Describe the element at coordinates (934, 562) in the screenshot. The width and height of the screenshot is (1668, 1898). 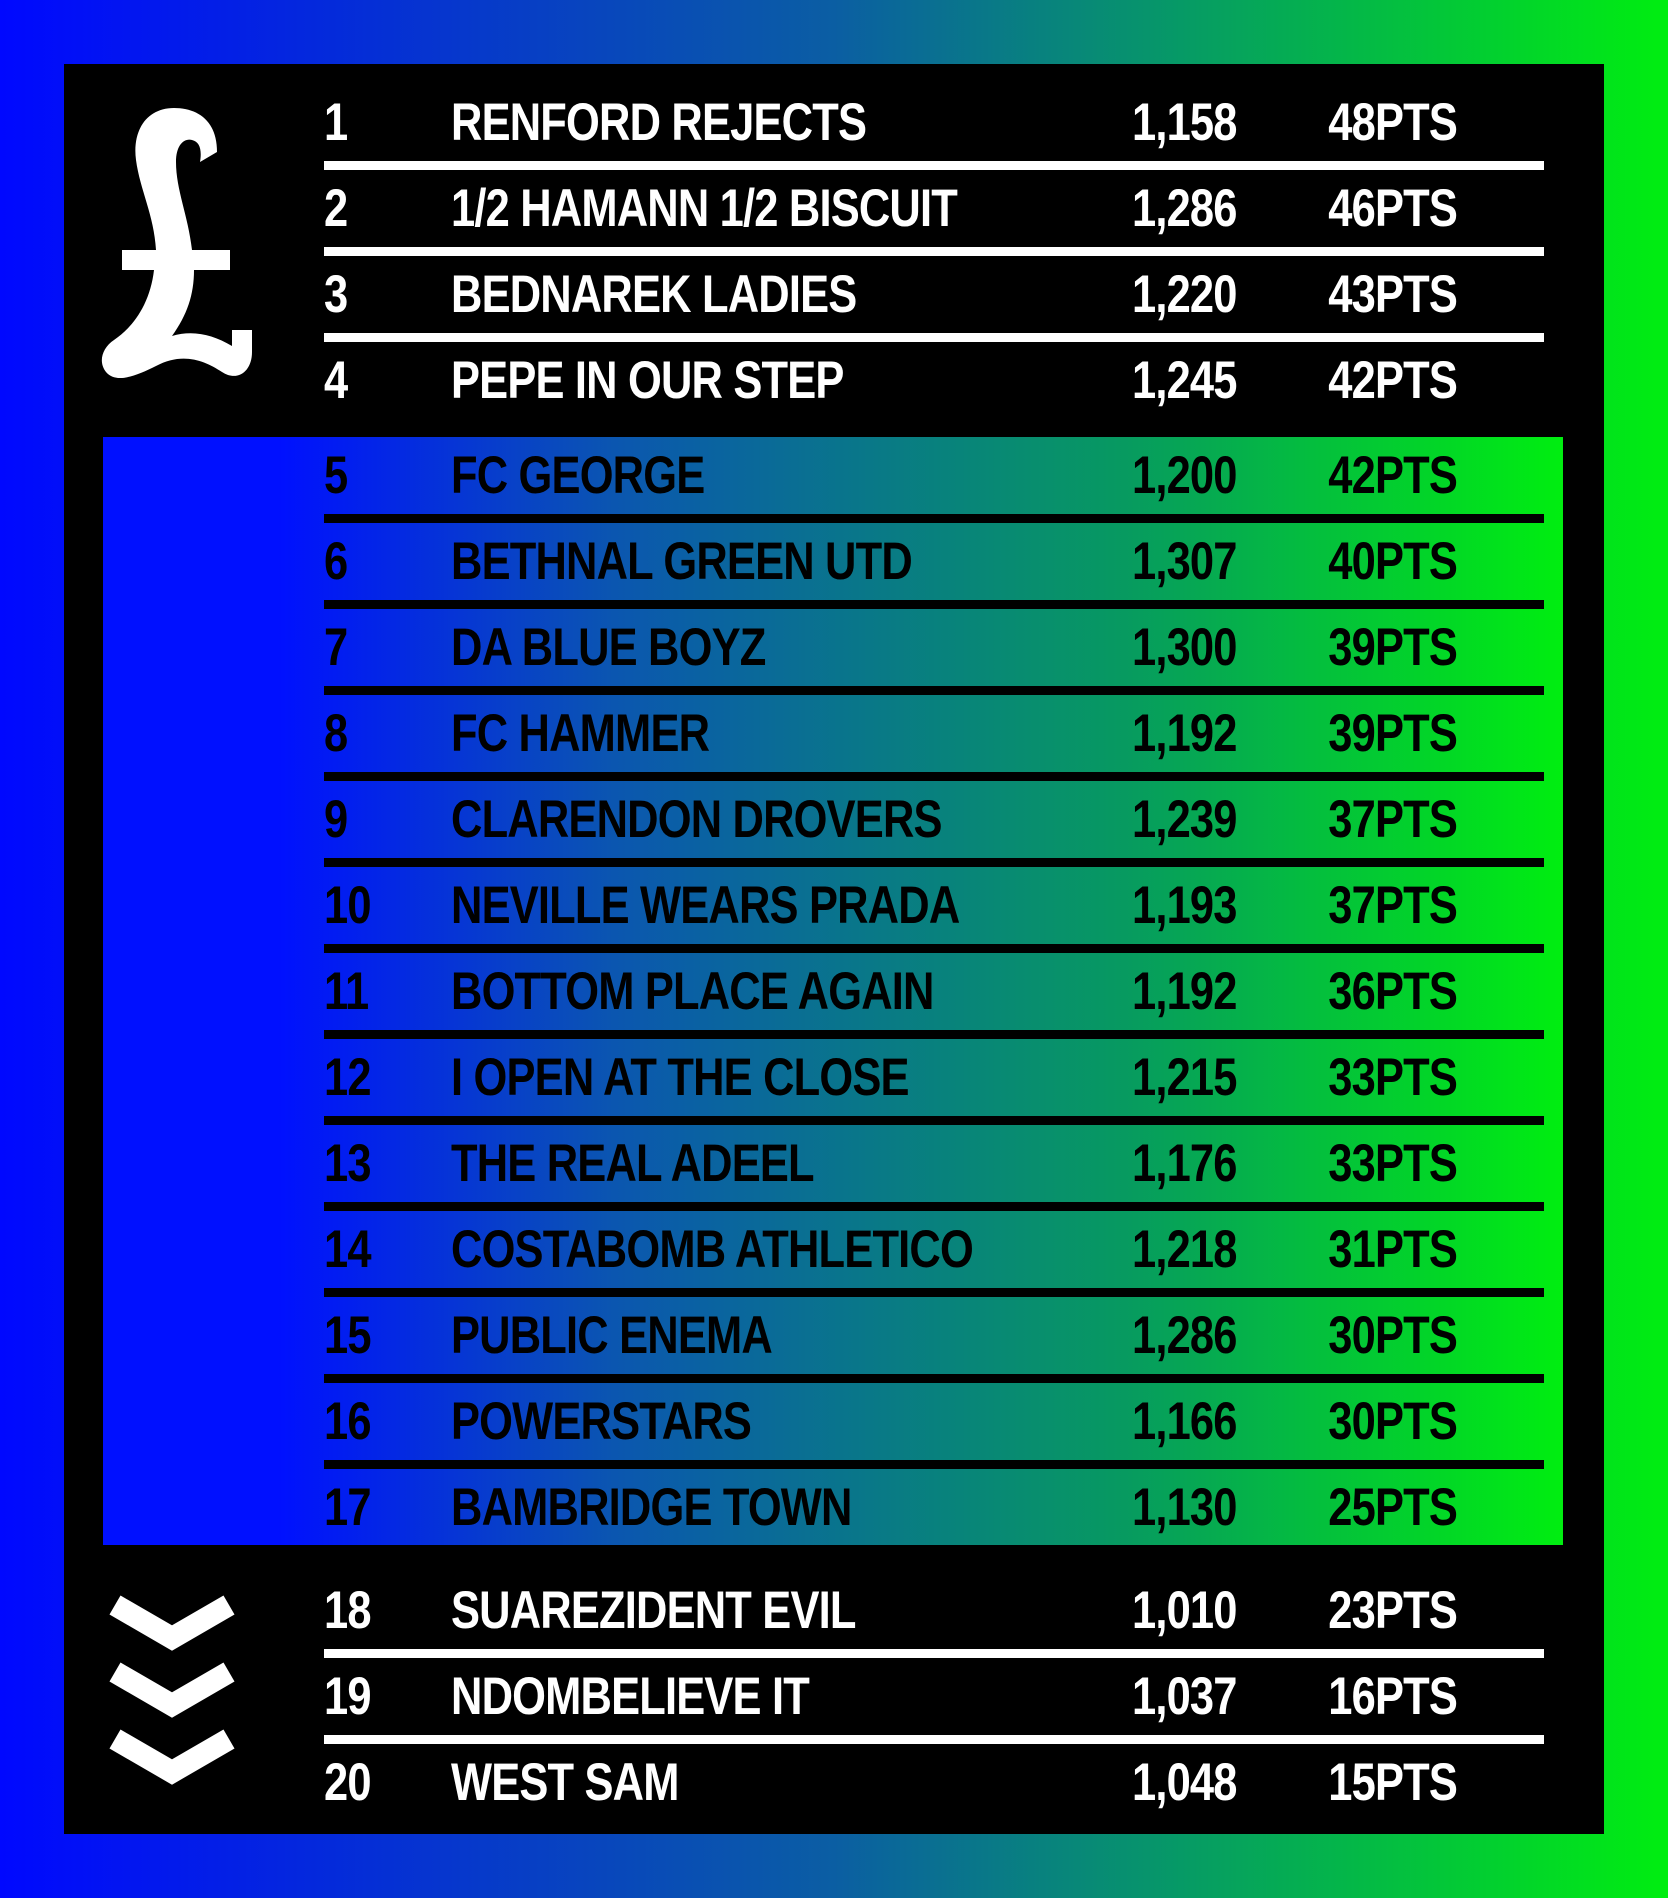
I see `table-row: 6 BETHNAL GREEN UTD 1,307 40PTS` at that location.